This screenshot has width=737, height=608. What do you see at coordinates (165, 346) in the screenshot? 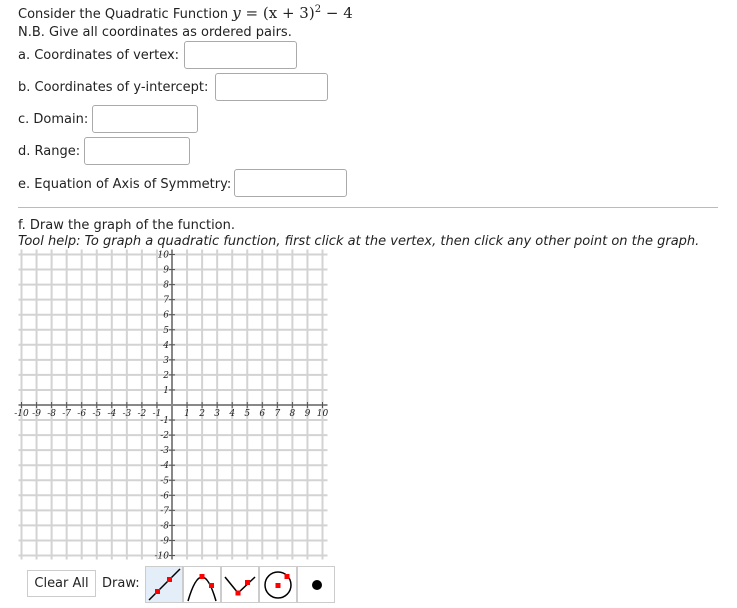
I see `y-tick-label: 4` at bounding box center [165, 346].